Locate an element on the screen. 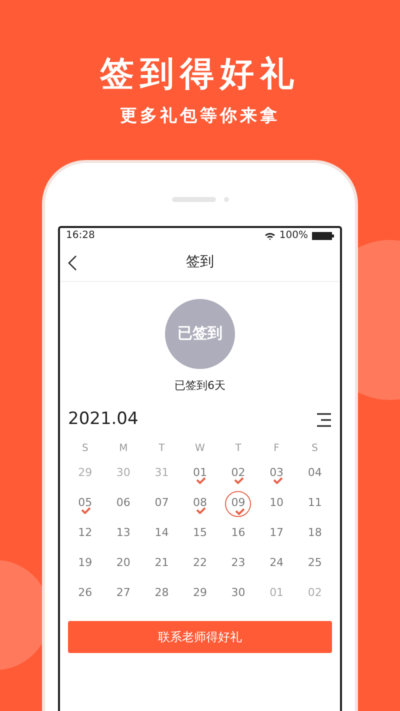  checkin-summary: 已签到6天 is located at coordinates (200, 386).